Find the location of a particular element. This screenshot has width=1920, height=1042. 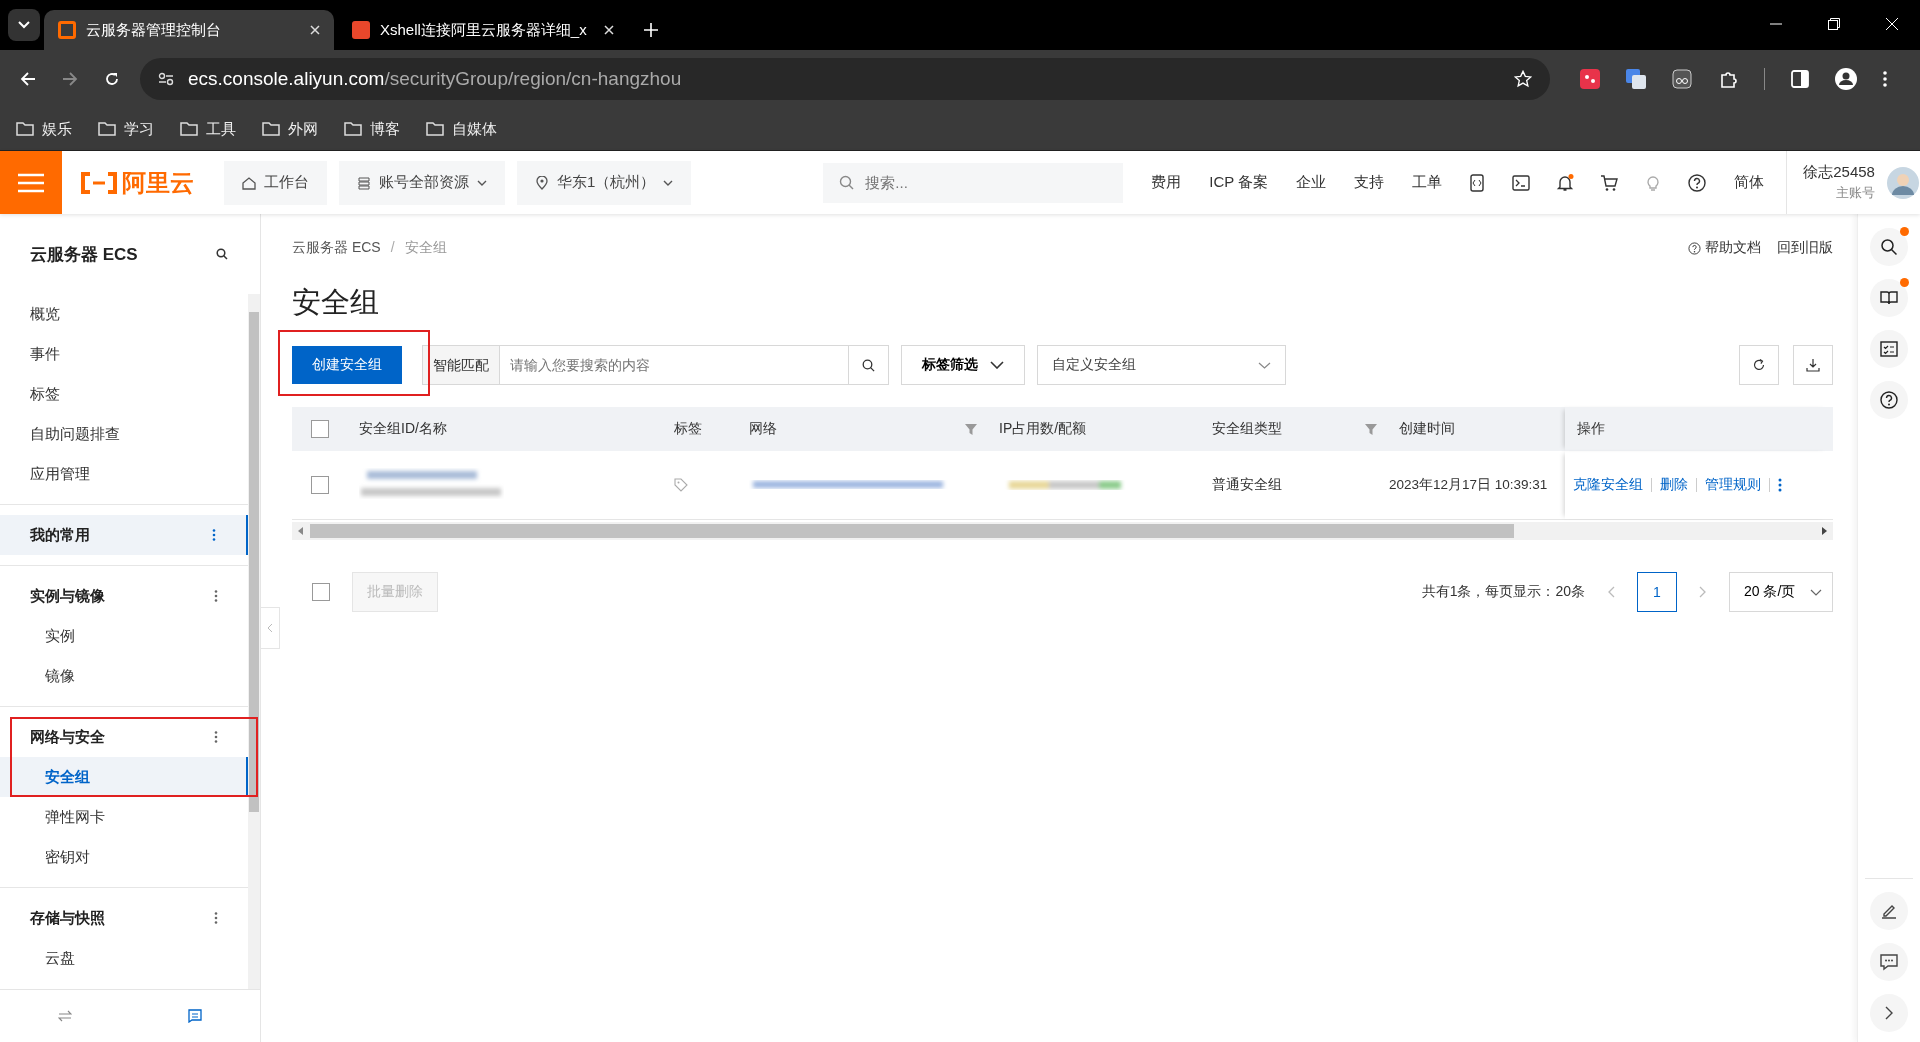

top-link: 回到旧版 is located at coordinates (1805, 248).